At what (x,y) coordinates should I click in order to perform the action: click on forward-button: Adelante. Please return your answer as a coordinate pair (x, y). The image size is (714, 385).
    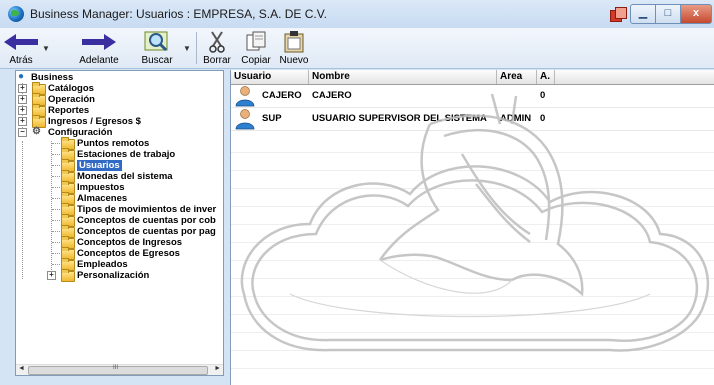
    Looking at the image, I should click on (99, 48).